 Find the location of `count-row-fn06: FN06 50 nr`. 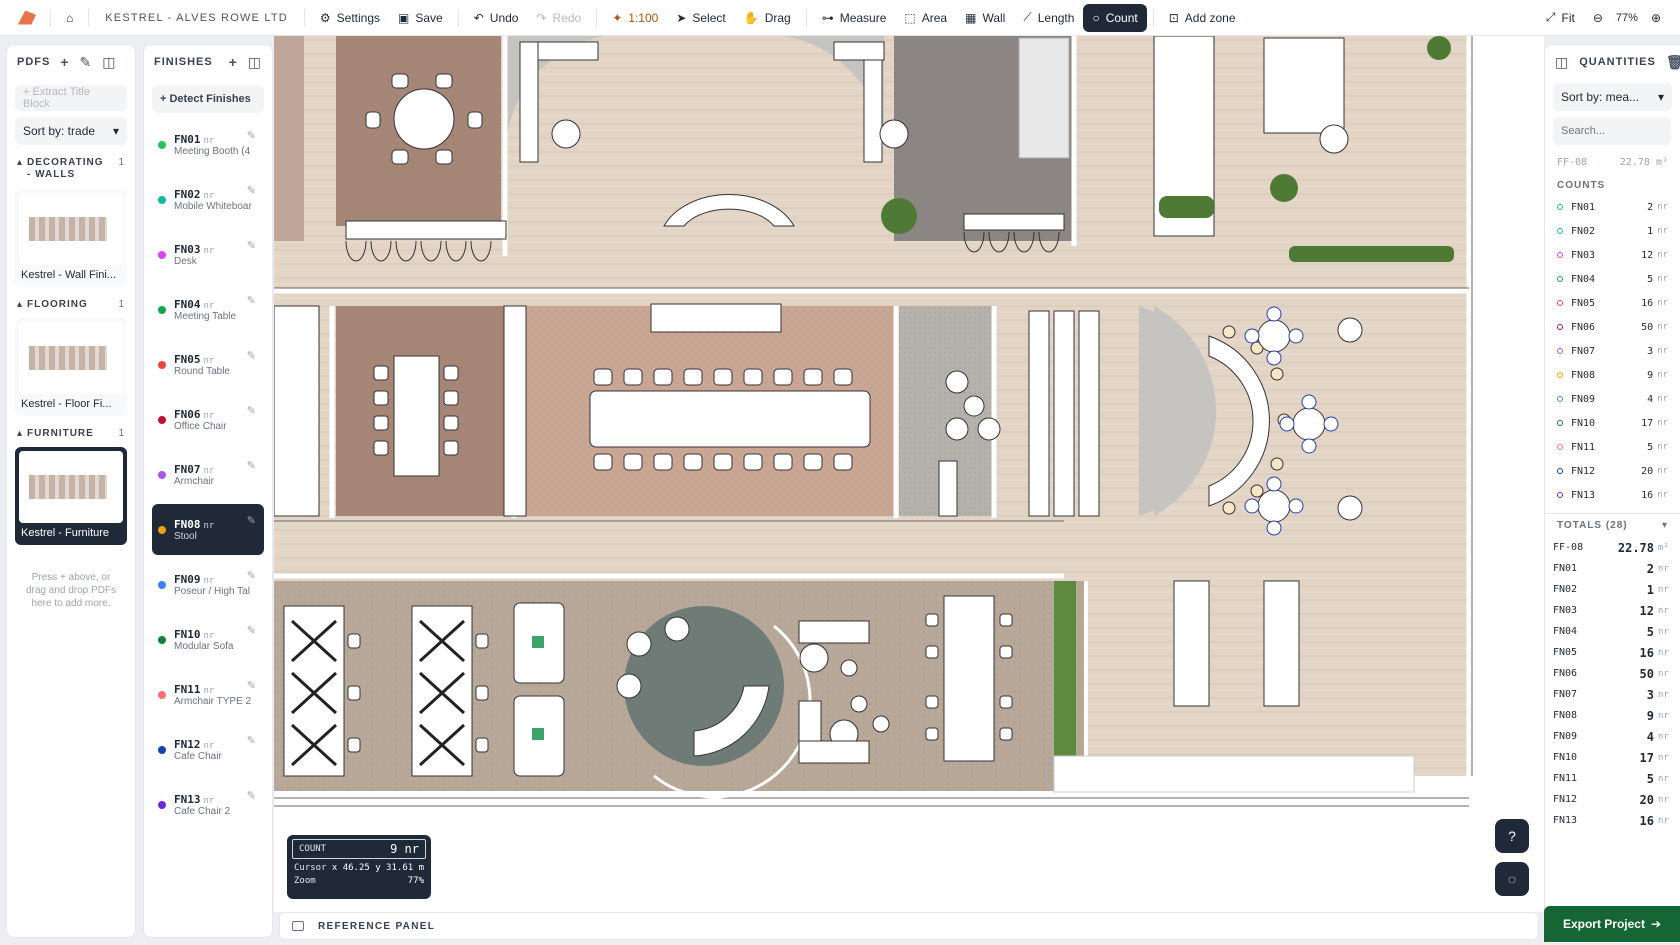

count-row-fn06: FN06 50 nr is located at coordinates (1612, 327).